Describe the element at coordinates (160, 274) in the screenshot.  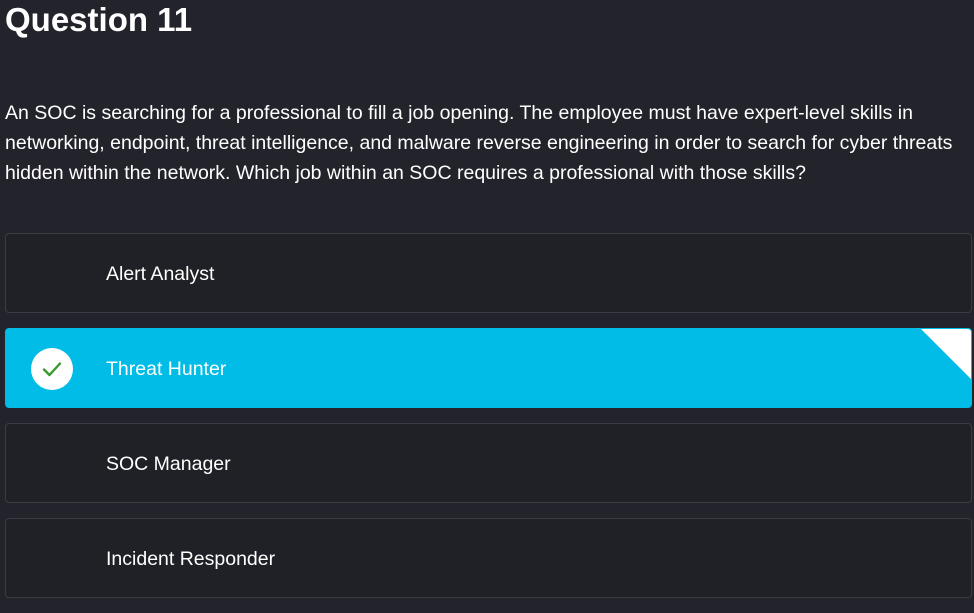
I see `option-label: Alert Analyst` at that location.